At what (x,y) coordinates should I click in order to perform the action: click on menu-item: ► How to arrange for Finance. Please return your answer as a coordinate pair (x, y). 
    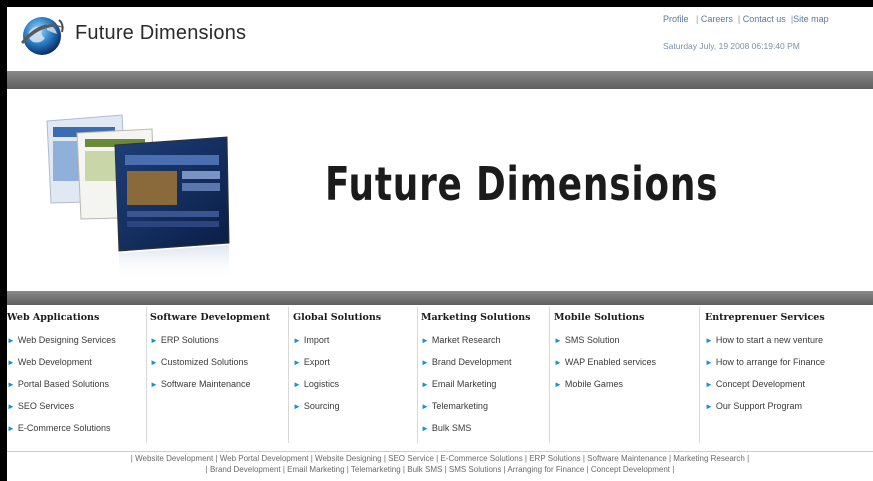
    Looking at the image, I should click on (765, 362).